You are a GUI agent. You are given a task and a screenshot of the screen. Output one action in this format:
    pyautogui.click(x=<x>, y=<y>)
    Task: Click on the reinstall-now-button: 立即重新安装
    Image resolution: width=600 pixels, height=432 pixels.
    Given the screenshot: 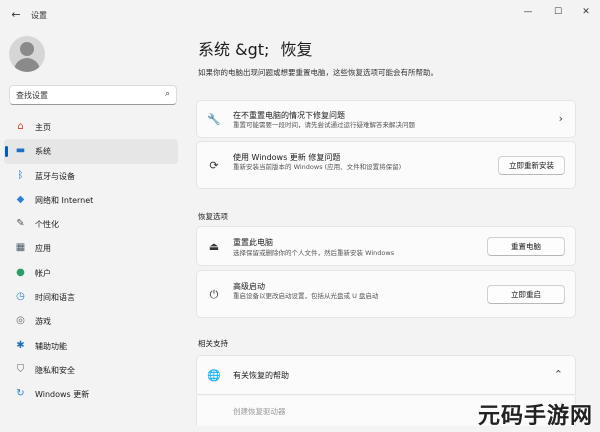 What is the action you would take?
    pyautogui.click(x=531, y=165)
    